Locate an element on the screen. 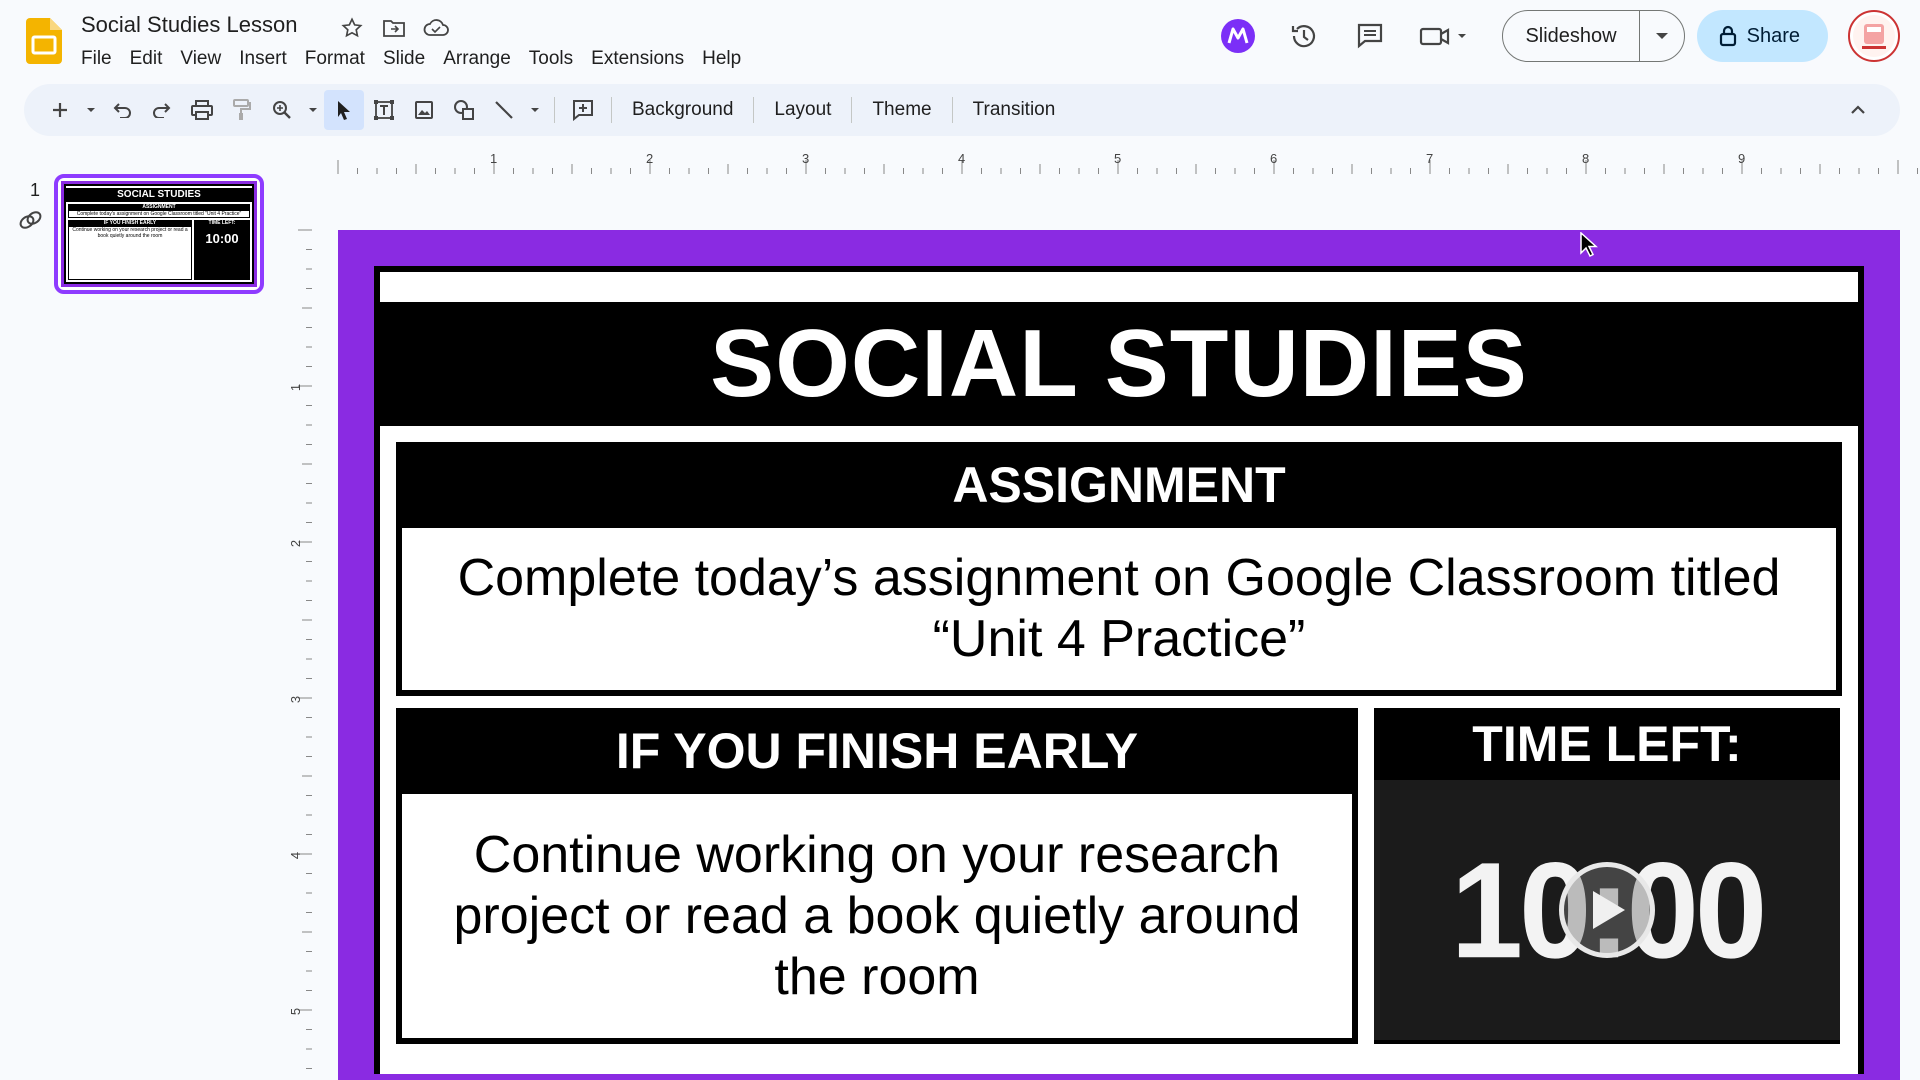 The width and height of the screenshot is (1920, 1080). line-icon is located at coordinates (504, 110).